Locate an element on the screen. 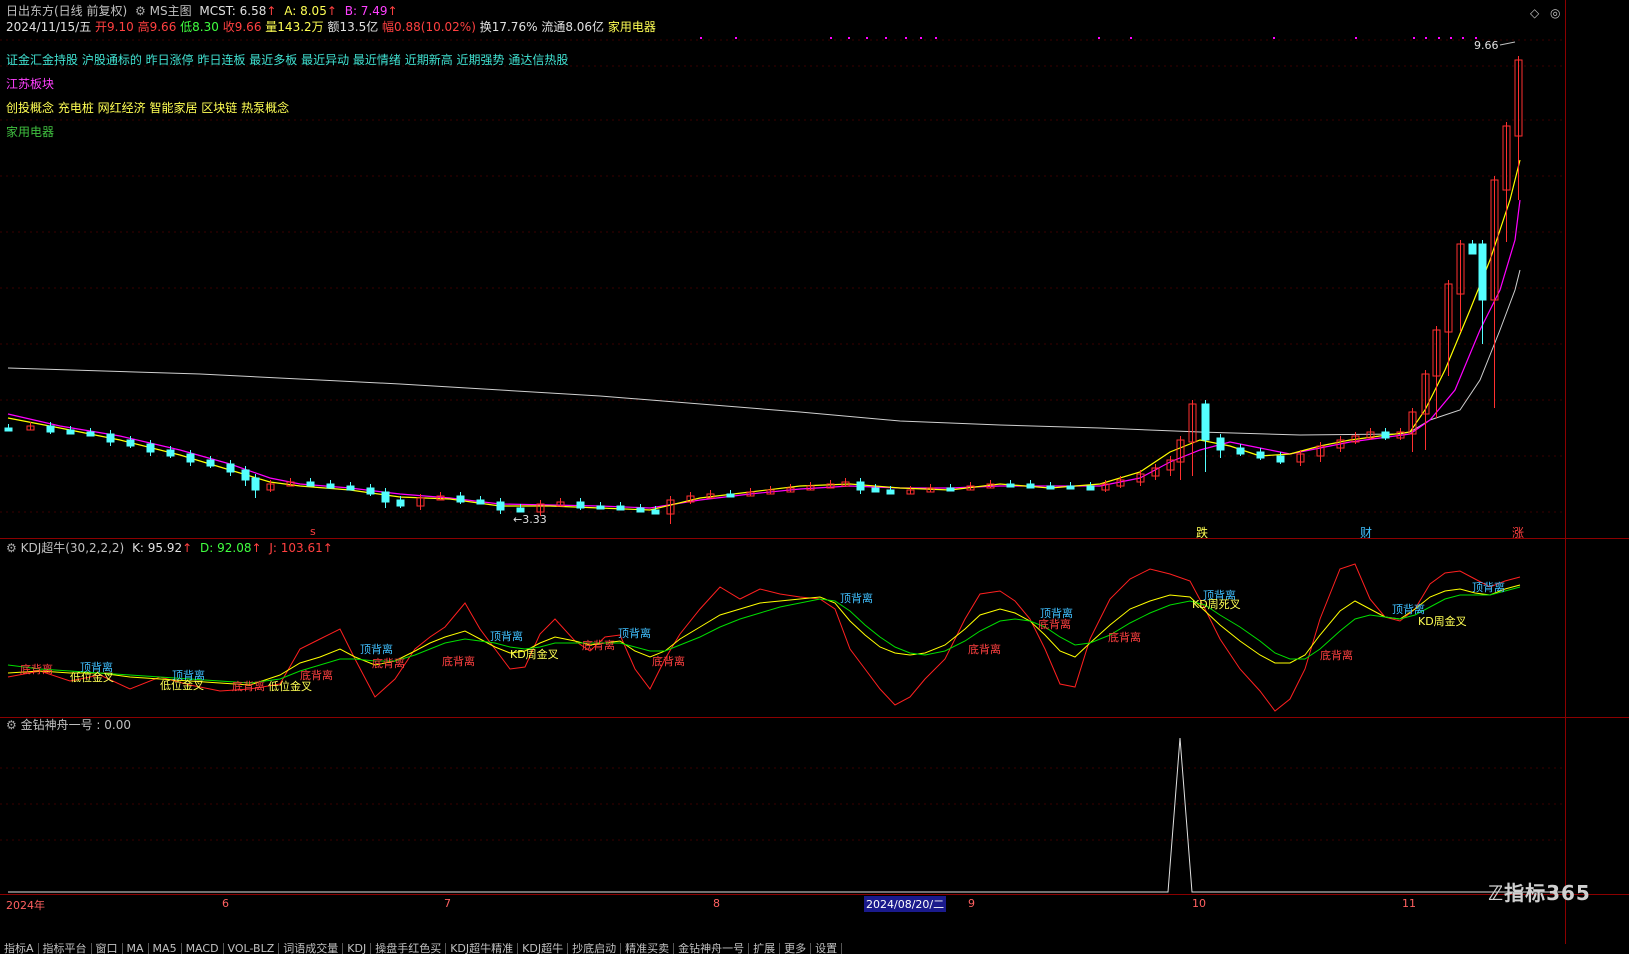  close-icon: ◎ is located at coordinates (1555, 13).